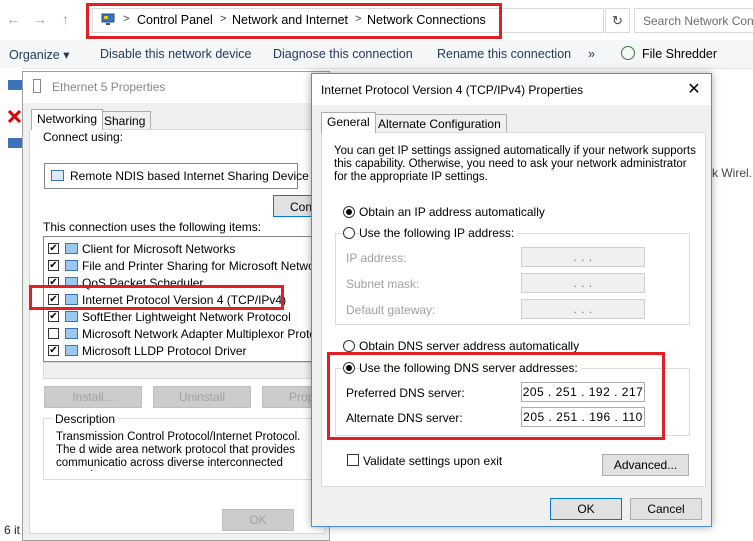 This screenshot has width=753, height=541. Describe the element at coordinates (496, 396) in the screenshot. I see `highlight-box-dns` at that location.